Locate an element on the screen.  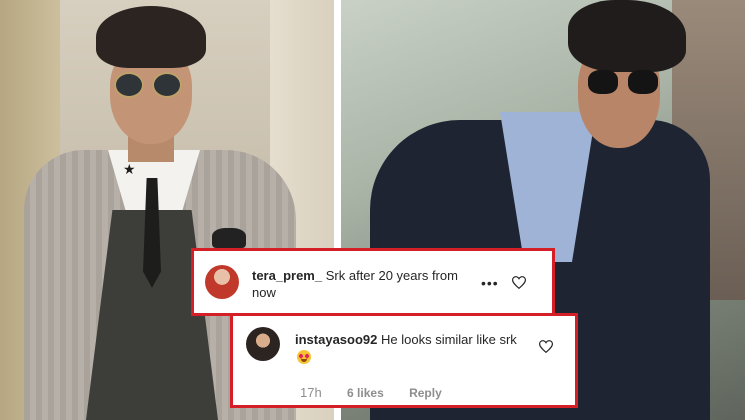
reply-button: Reply is located at coordinates (425, 393).